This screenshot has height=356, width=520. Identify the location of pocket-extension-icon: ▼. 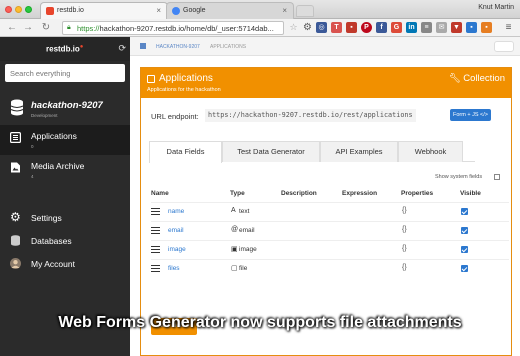
(456, 27).